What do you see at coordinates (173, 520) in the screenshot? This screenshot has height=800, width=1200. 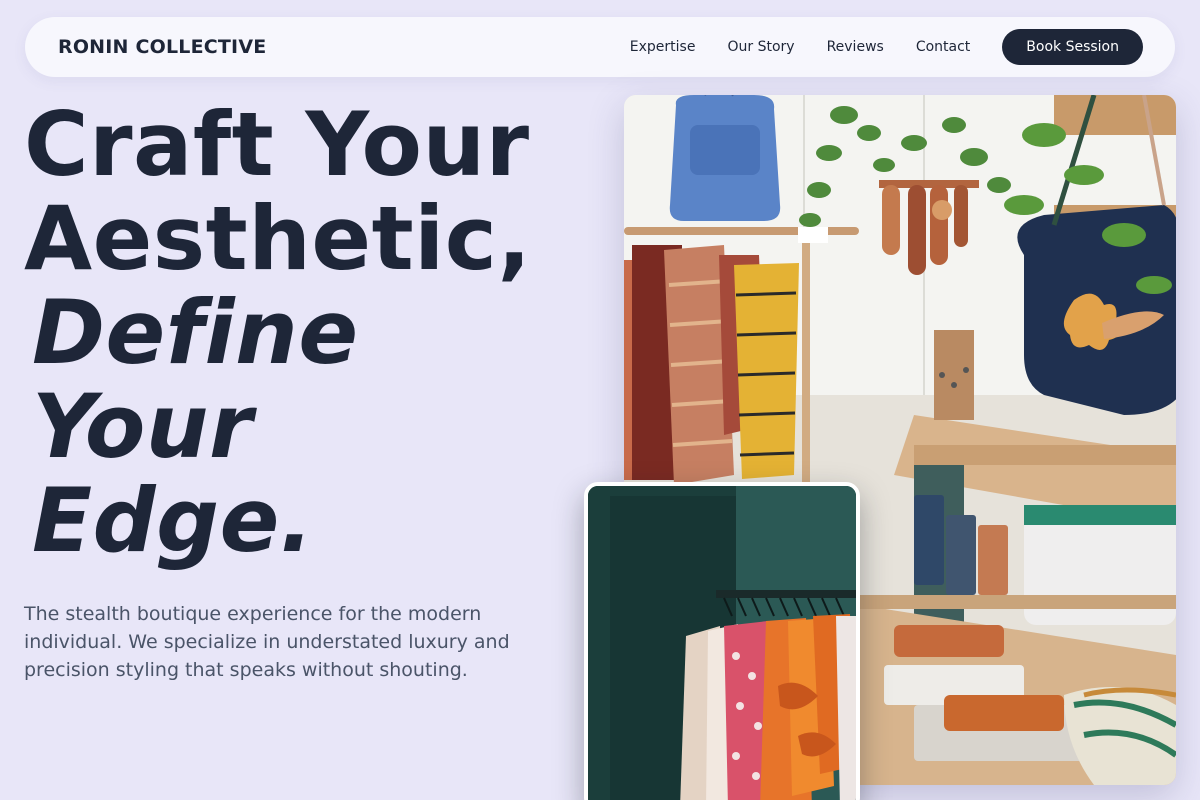 I see `headline-line-5: Edge.` at bounding box center [173, 520].